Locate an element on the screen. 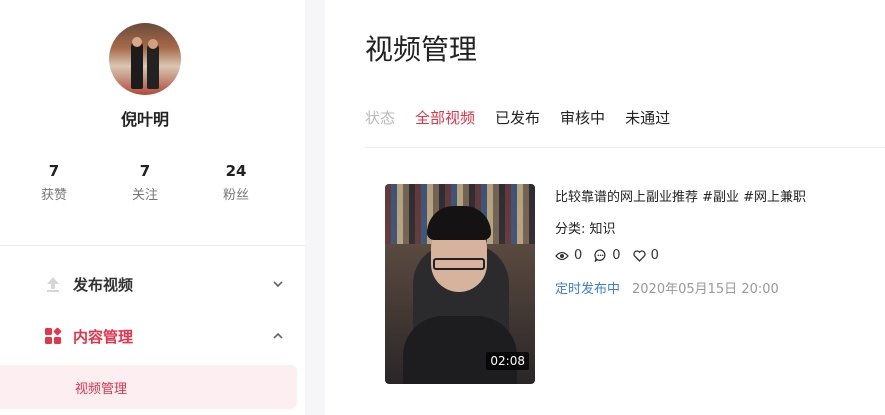 The image size is (885, 415). thumbnail-glasses is located at coordinates (459, 264).